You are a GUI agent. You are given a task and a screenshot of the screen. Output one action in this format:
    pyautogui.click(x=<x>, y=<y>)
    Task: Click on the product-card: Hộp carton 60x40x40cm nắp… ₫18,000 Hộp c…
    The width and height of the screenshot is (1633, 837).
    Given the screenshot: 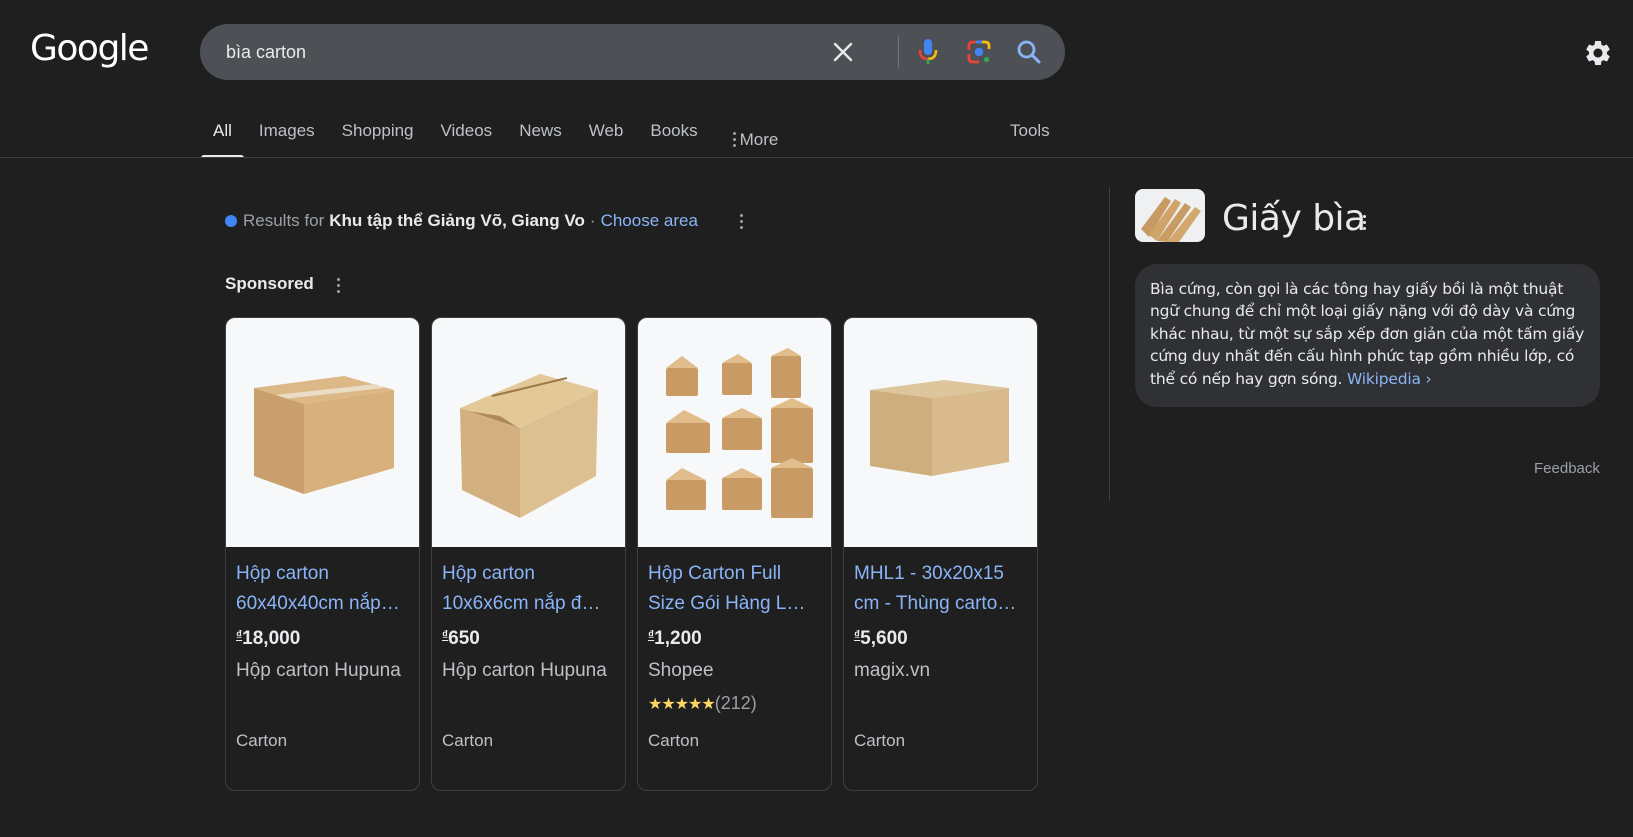 What is the action you would take?
    pyautogui.click(x=322, y=554)
    